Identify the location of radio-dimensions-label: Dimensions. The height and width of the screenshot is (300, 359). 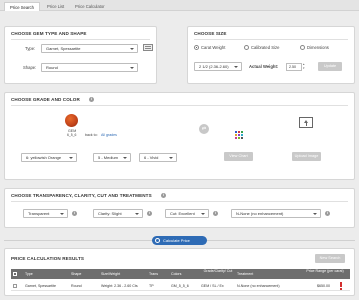
(318, 47).